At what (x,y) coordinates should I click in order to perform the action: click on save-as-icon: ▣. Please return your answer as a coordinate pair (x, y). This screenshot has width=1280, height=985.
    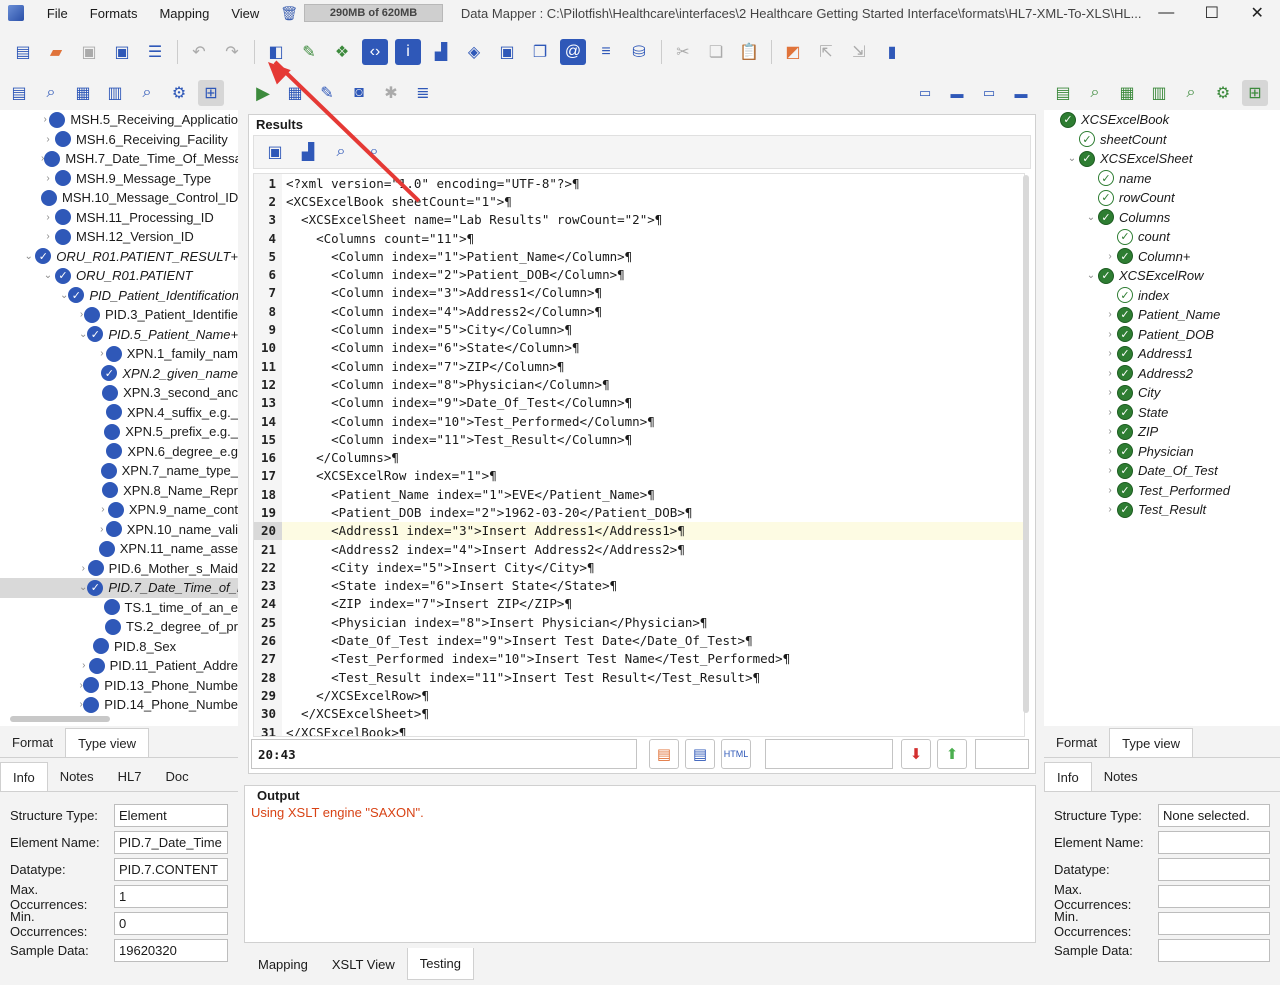
    Looking at the image, I should click on (122, 52).